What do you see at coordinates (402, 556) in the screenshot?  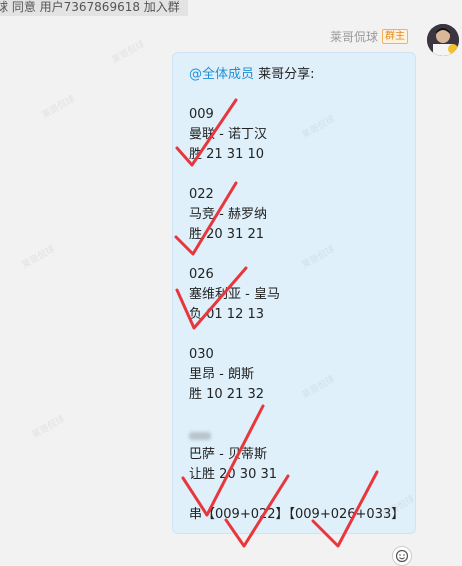 I see `smiley-add-icon` at bounding box center [402, 556].